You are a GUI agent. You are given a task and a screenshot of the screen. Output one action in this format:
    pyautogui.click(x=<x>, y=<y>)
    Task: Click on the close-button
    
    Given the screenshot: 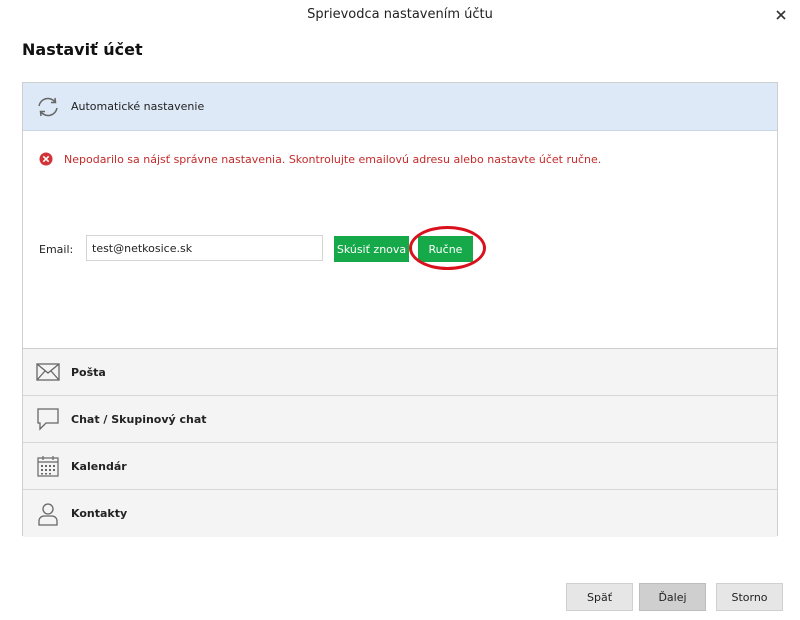 What is the action you would take?
    pyautogui.click(x=781, y=15)
    